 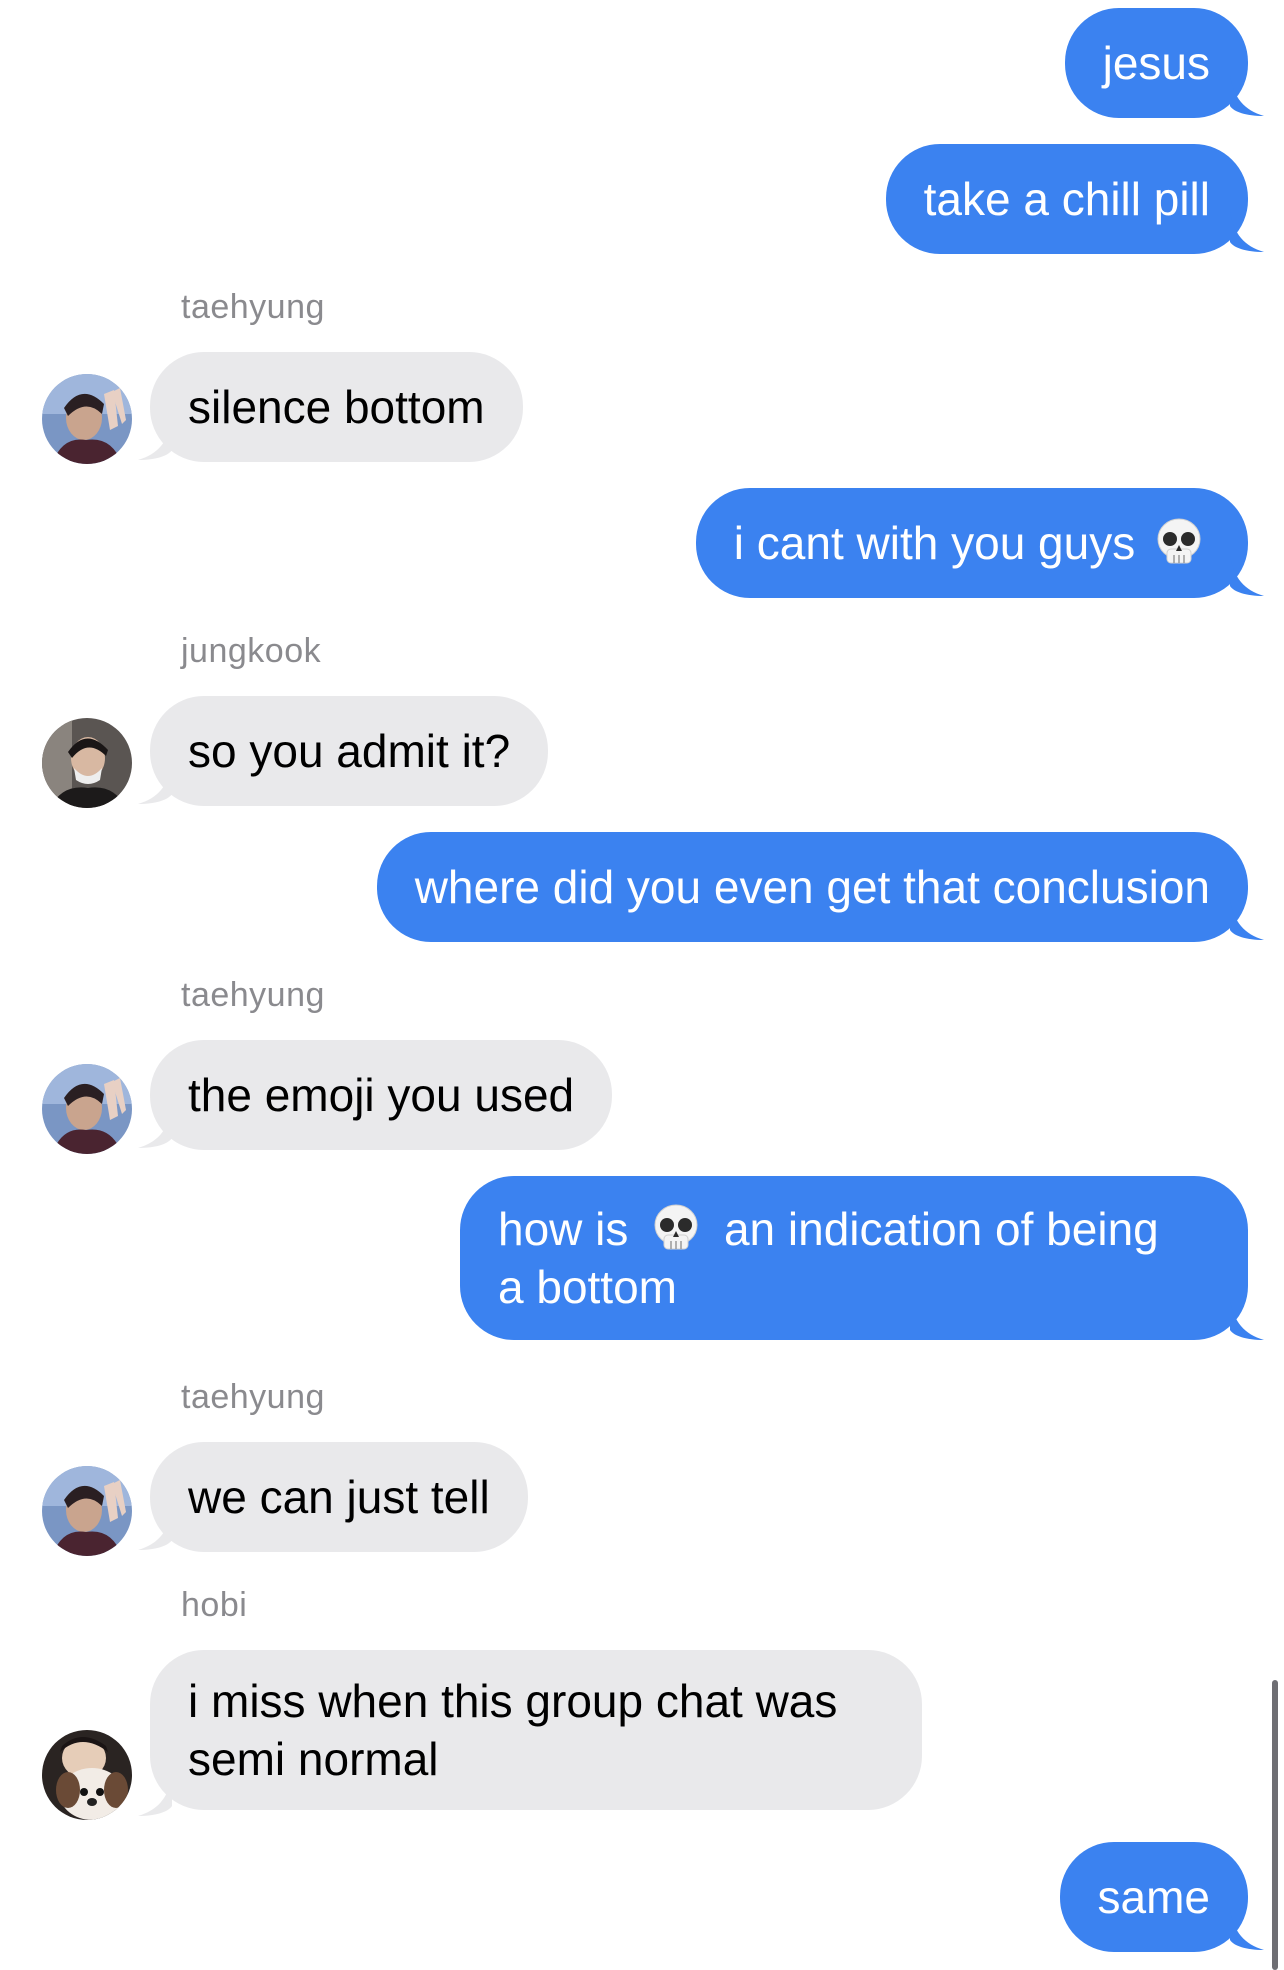 What do you see at coordinates (563, 1229) in the screenshot?
I see `message-text: how is` at bounding box center [563, 1229].